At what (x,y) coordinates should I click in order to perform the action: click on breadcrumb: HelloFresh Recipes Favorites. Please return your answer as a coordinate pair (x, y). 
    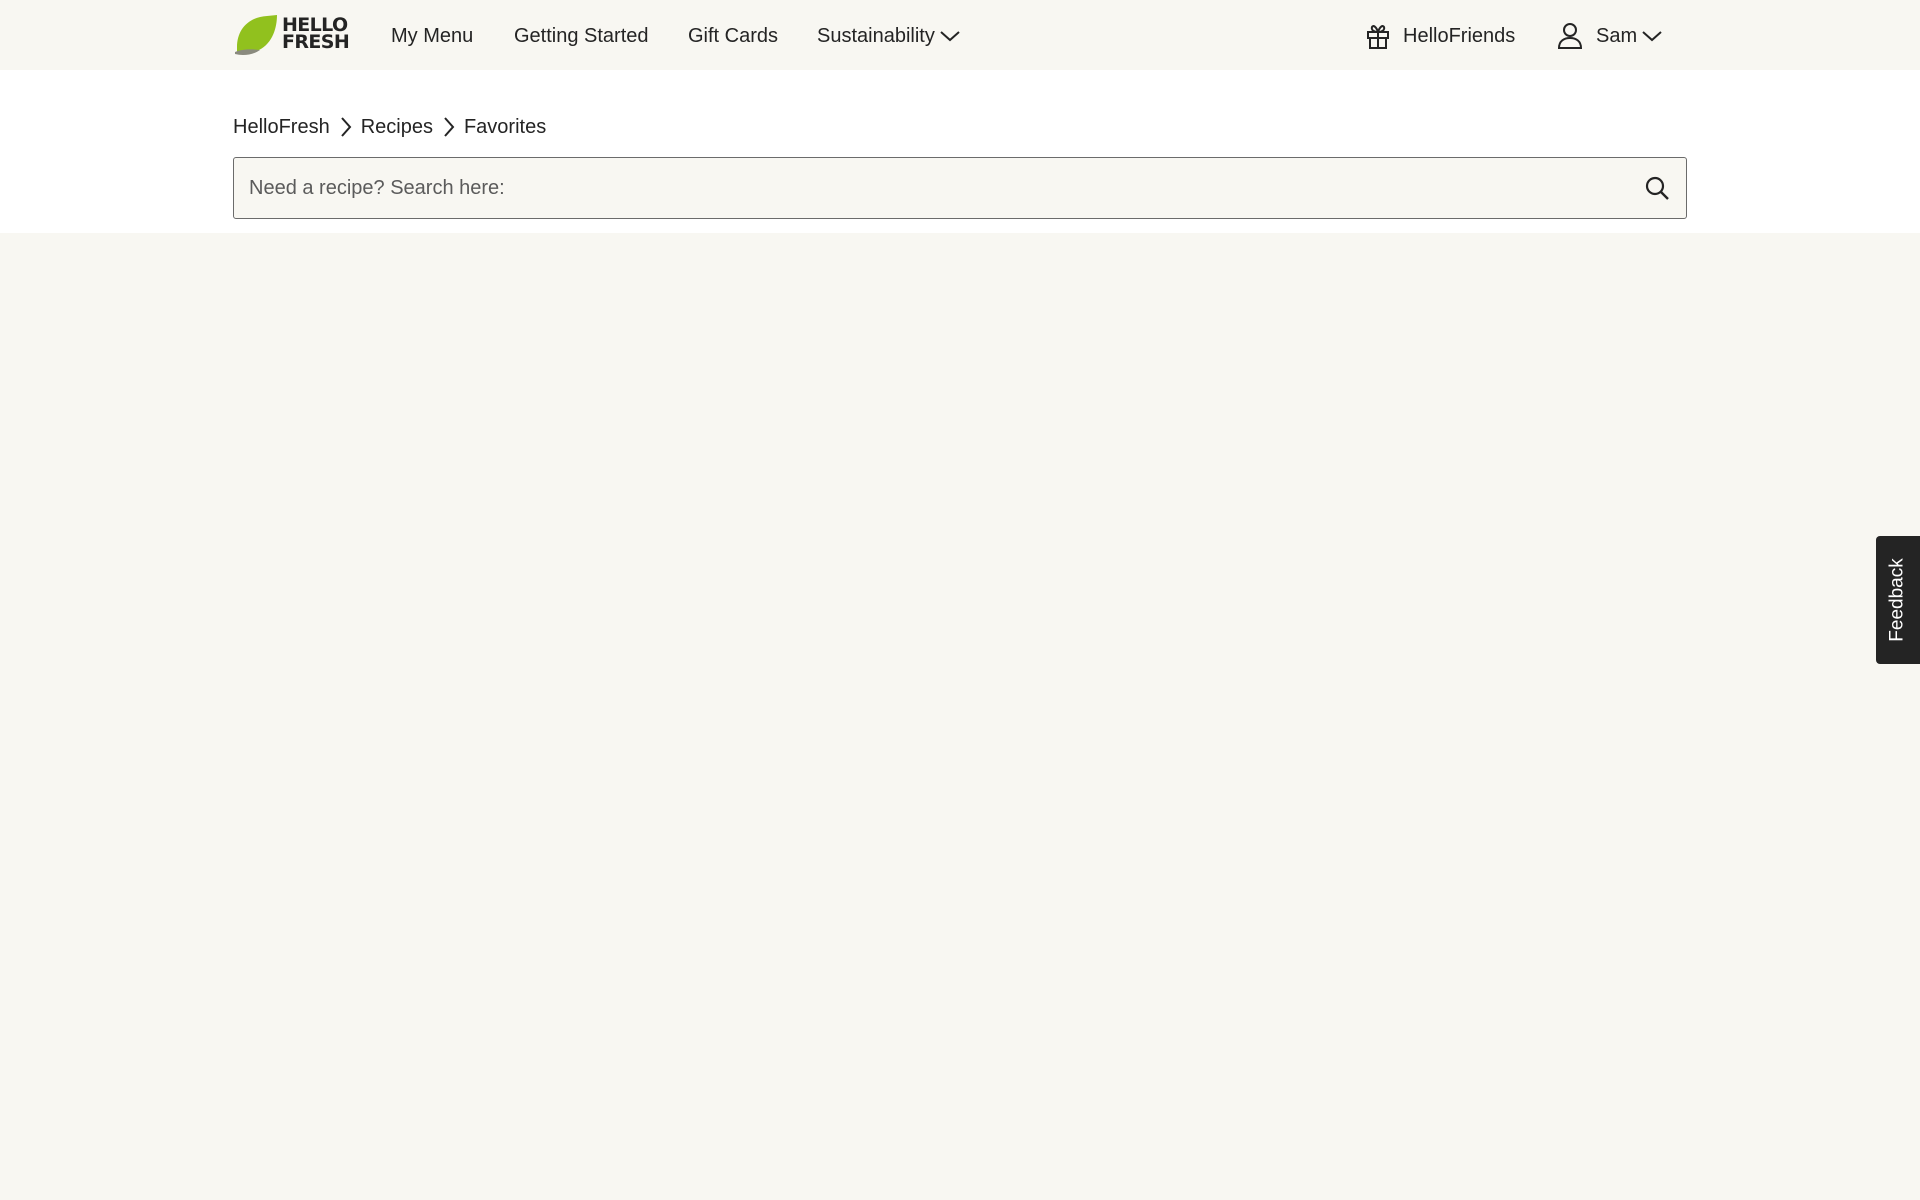
    Looking at the image, I should click on (389, 127).